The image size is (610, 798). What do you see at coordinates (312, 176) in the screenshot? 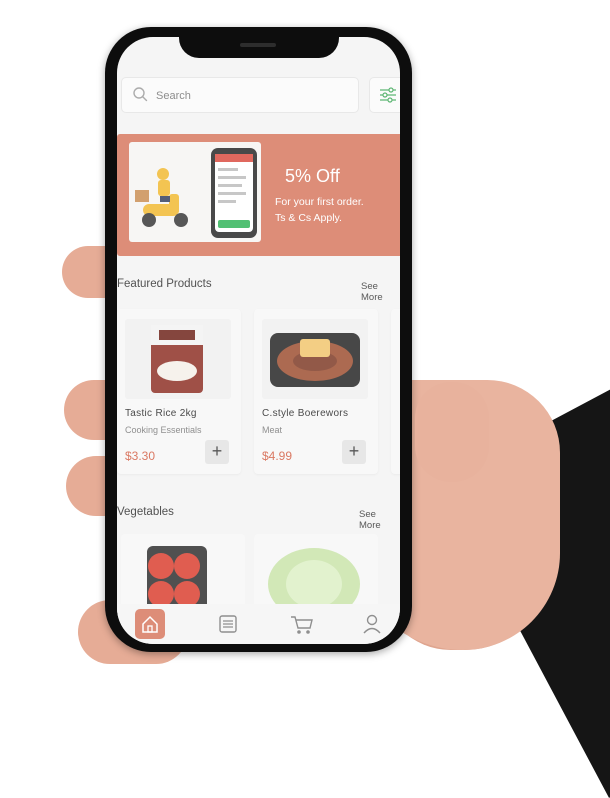
I see `promo-title: 5% Off` at bounding box center [312, 176].